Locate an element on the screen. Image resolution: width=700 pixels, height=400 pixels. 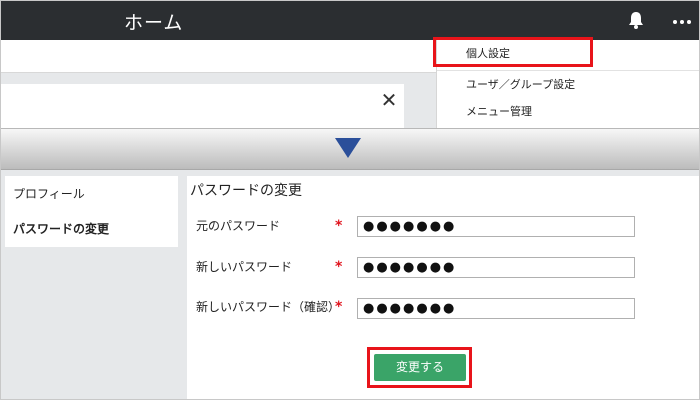
section-title: パスワードの変更 is located at coordinates (246, 191).